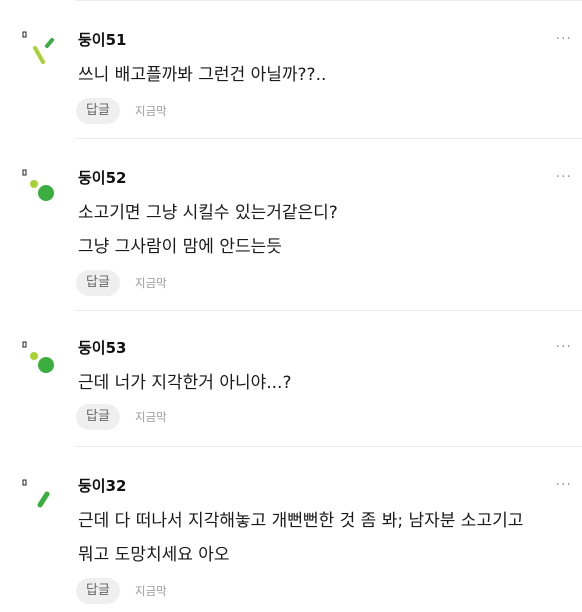 The image size is (582, 612). What do you see at coordinates (301, 521) in the screenshot?
I see `comment-text-line: 근데 다 떠나서 지각해놓고 개뻔뻔한 것 좀 봐; 남자분 소고기고` at bounding box center [301, 521].